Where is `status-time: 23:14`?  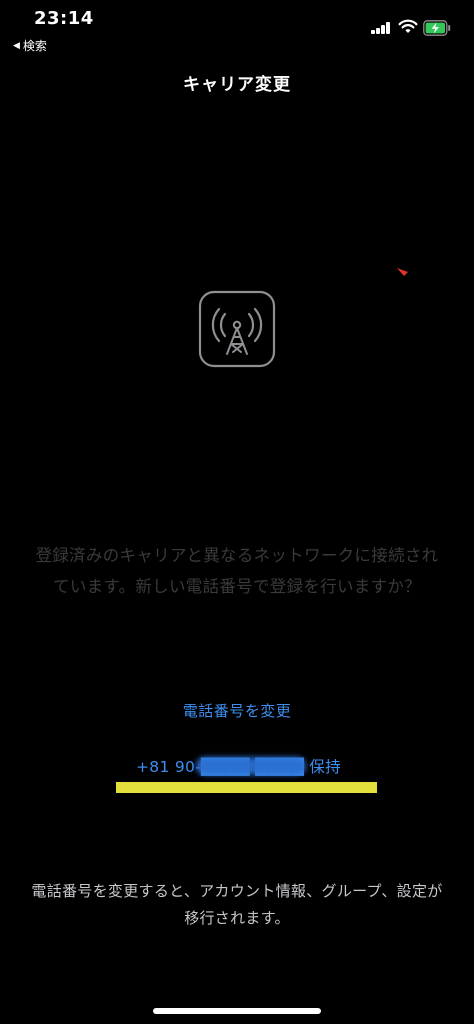 status-time: 23:14 is located at coordinates (64, 18).